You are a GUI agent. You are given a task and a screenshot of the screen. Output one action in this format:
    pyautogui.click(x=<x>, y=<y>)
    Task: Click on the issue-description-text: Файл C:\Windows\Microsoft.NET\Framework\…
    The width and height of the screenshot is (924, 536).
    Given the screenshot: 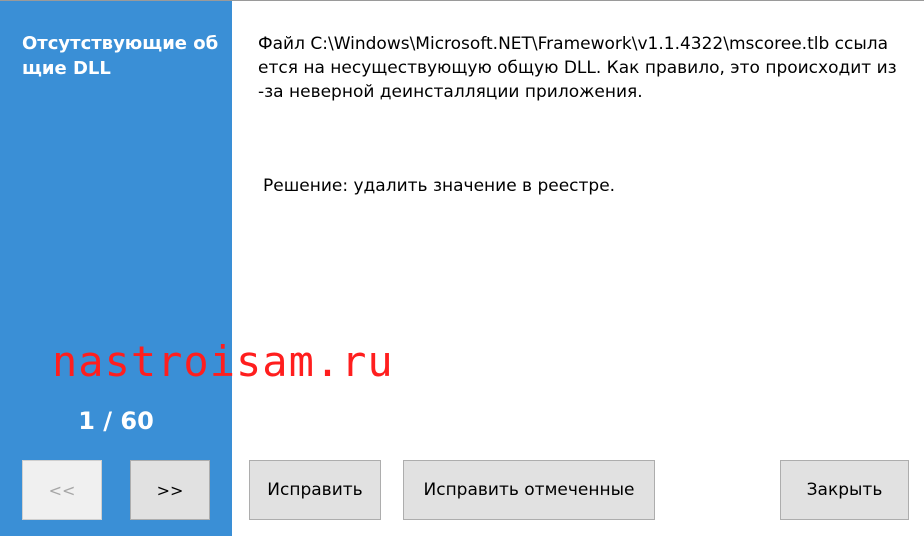 What is the action you would take?
    pyautogui.click(x=577, y=68)
    